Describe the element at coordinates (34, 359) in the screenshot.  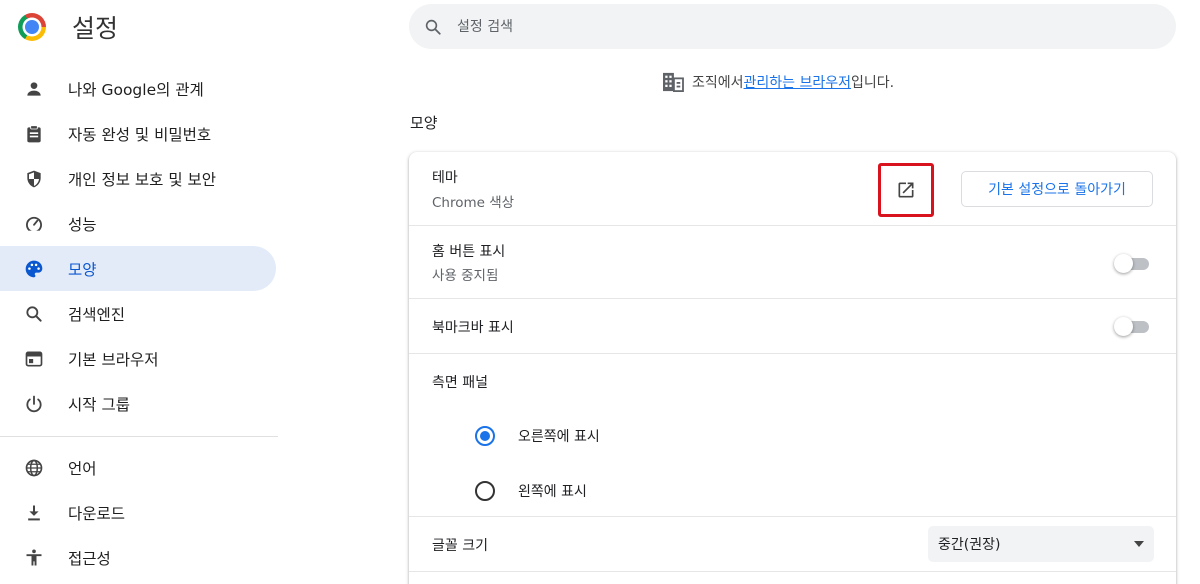
I see `browser-icon` at that location.